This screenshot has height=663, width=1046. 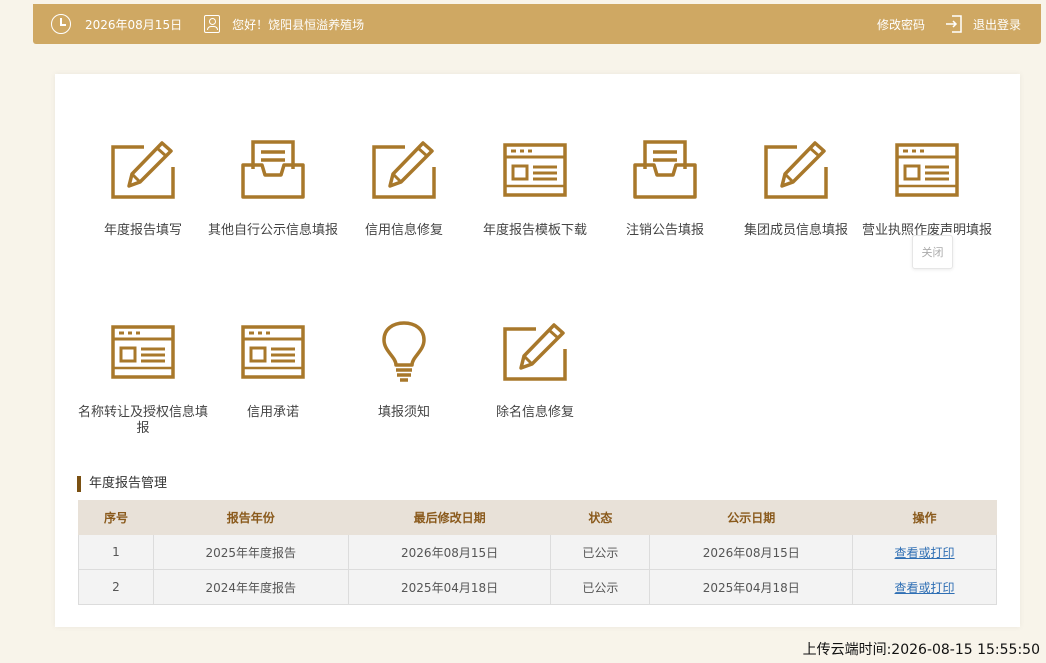 What do you see at coordinates (795, 230) in the screenshot?
I see `tile-label: 集团成员信息填报` at bounding box center [795, 230].